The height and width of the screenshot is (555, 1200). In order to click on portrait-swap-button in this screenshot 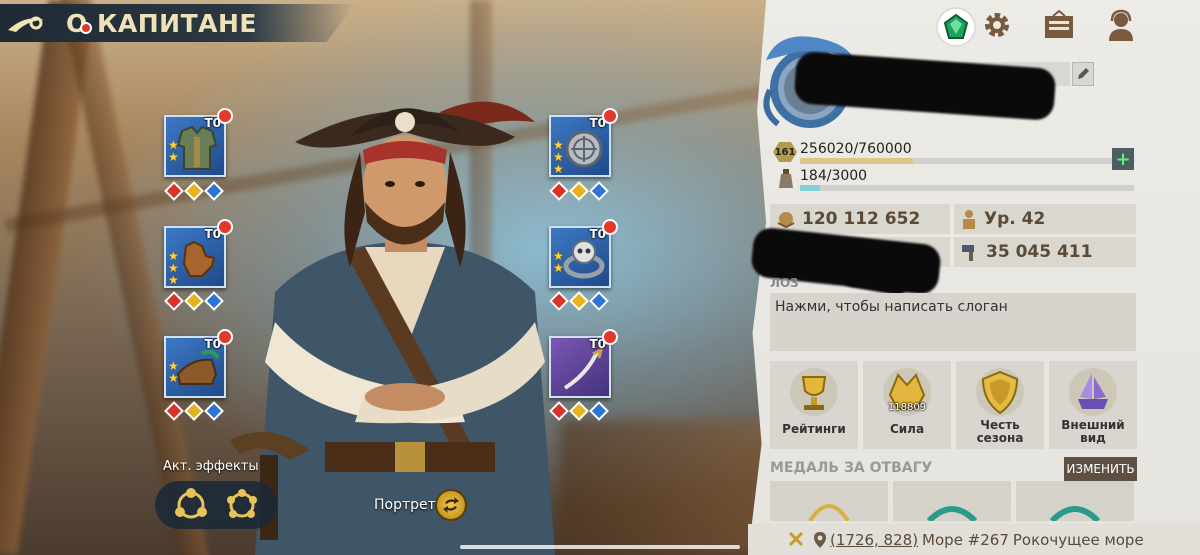, I will do `click(451, 505)`.